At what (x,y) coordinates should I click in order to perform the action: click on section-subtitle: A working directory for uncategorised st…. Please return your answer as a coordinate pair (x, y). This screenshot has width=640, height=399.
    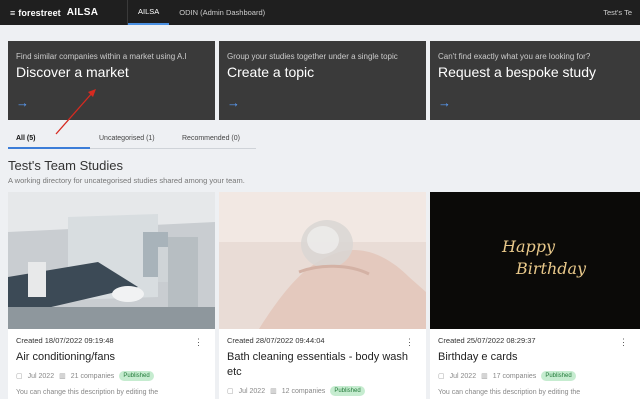
    Looking at the image, I should click on (126, 180).